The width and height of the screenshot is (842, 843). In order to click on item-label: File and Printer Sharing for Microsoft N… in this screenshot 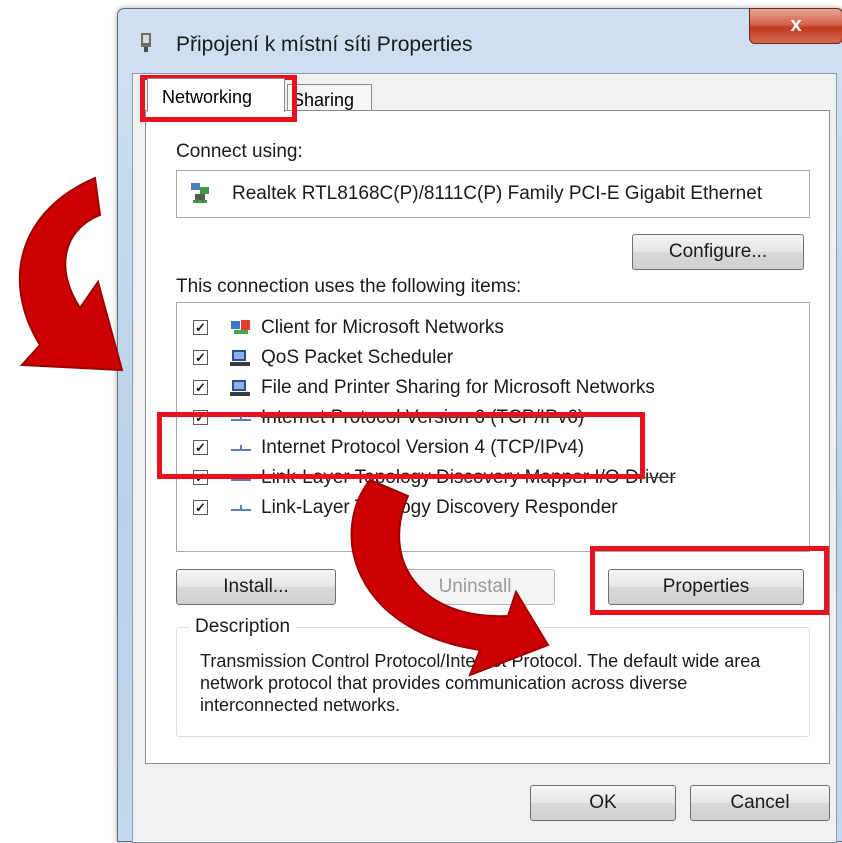, I will do `click(458, 387)`.